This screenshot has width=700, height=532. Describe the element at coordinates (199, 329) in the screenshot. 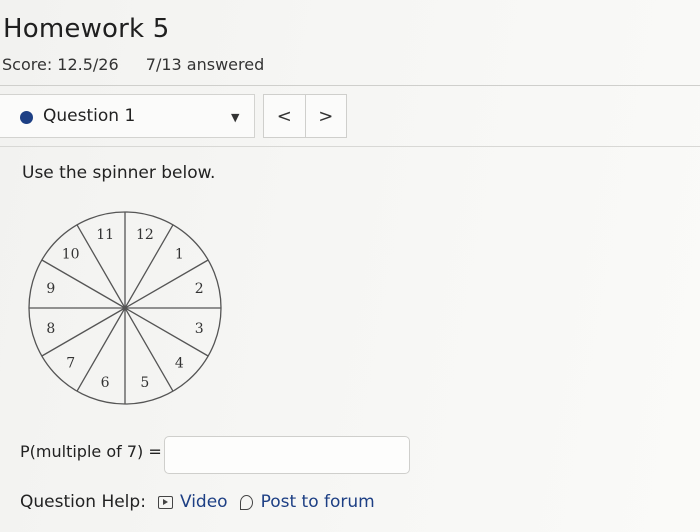

I see `spinner-sector-label: 3` at that location.